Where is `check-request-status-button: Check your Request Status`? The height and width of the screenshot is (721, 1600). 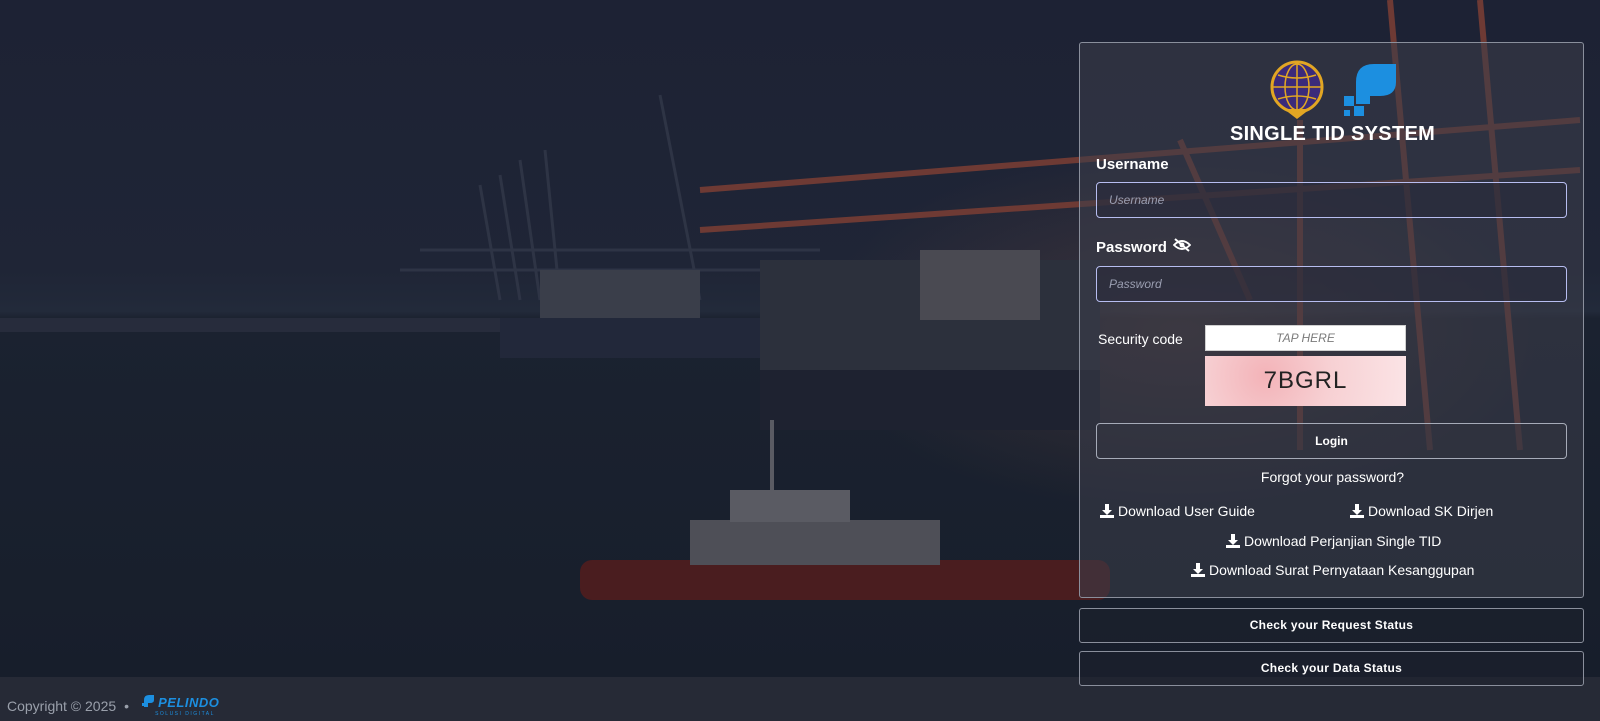
check-request-status-button: Check your Request Status is located at coordinates (1331, 625).